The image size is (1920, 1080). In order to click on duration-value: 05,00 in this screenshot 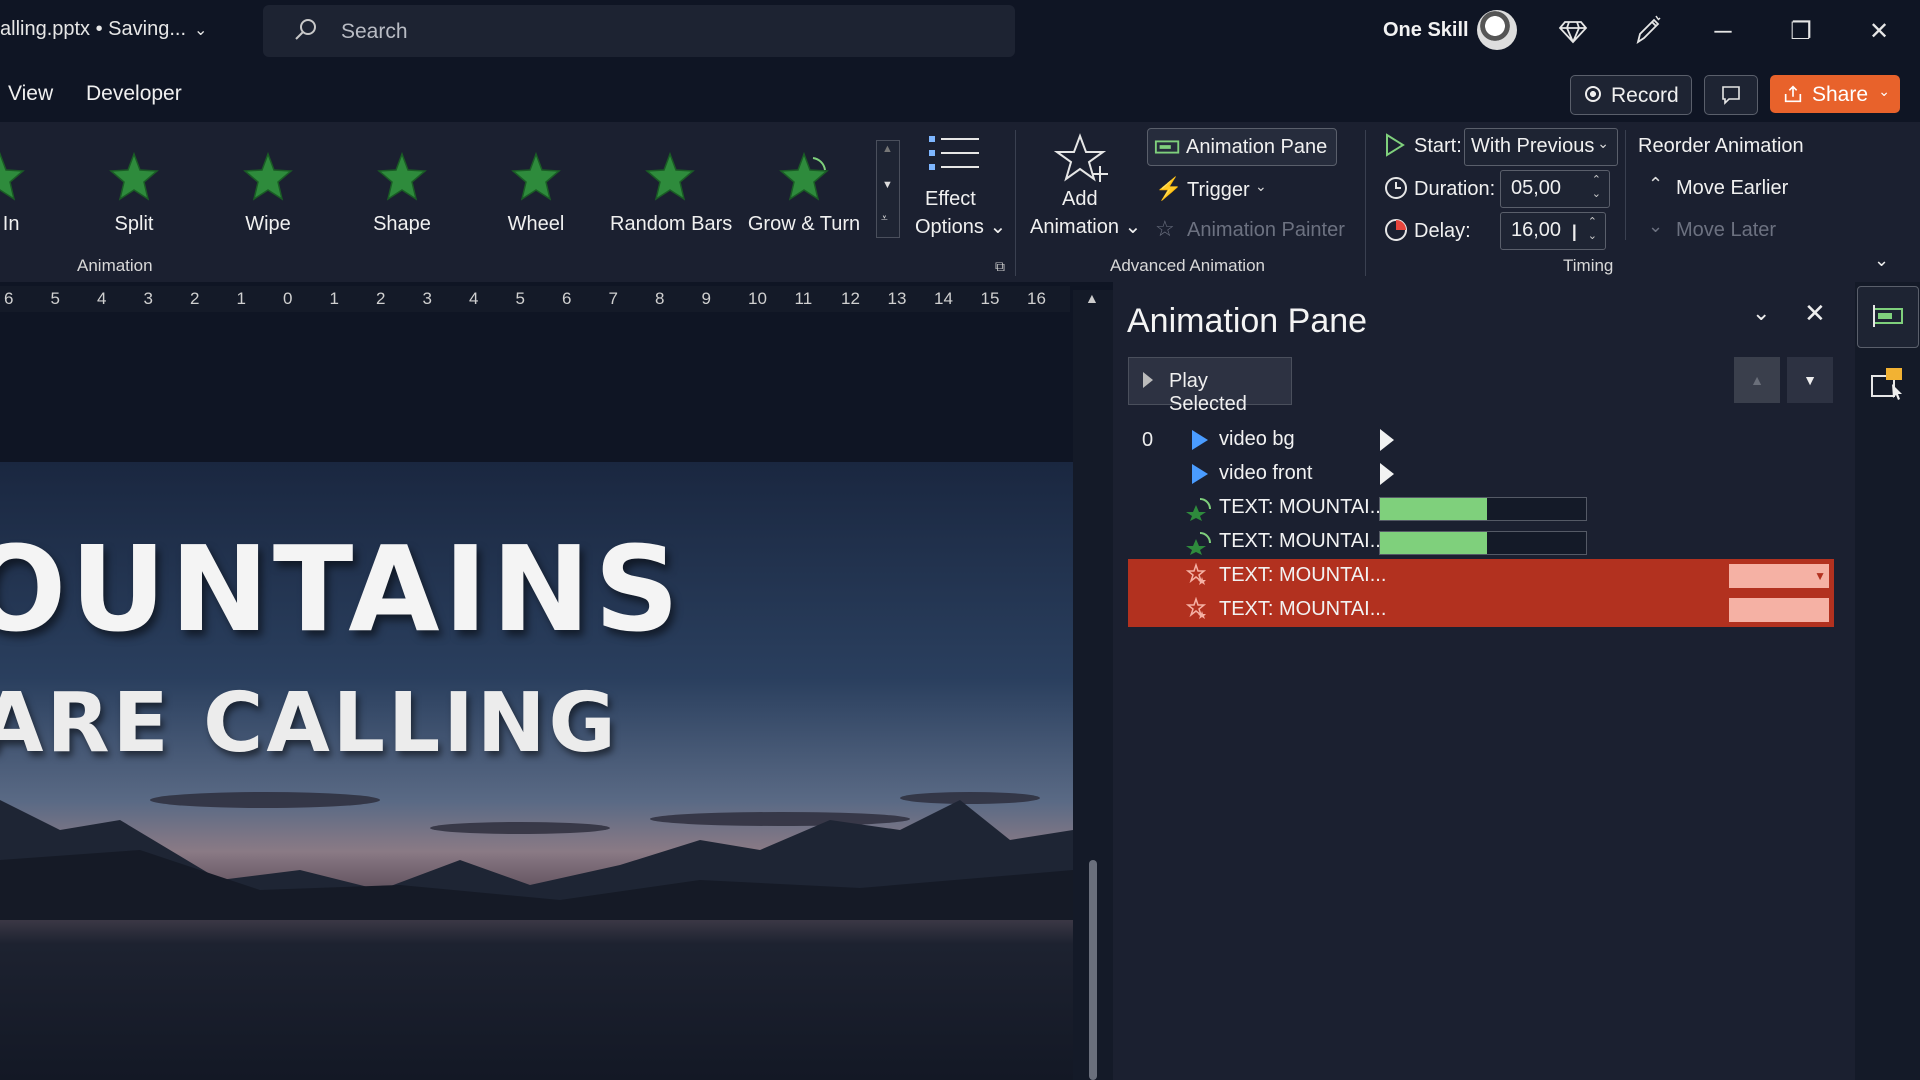, I will do `click(1536, 188)`.